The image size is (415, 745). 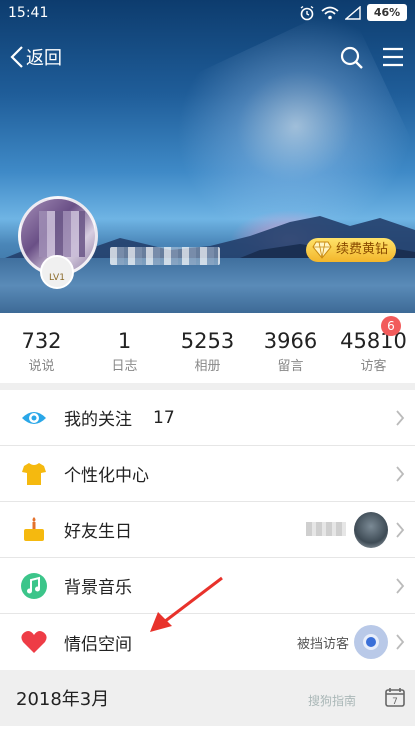 I want to click on menu-label: 我的关注, so click(x=98, y=420).